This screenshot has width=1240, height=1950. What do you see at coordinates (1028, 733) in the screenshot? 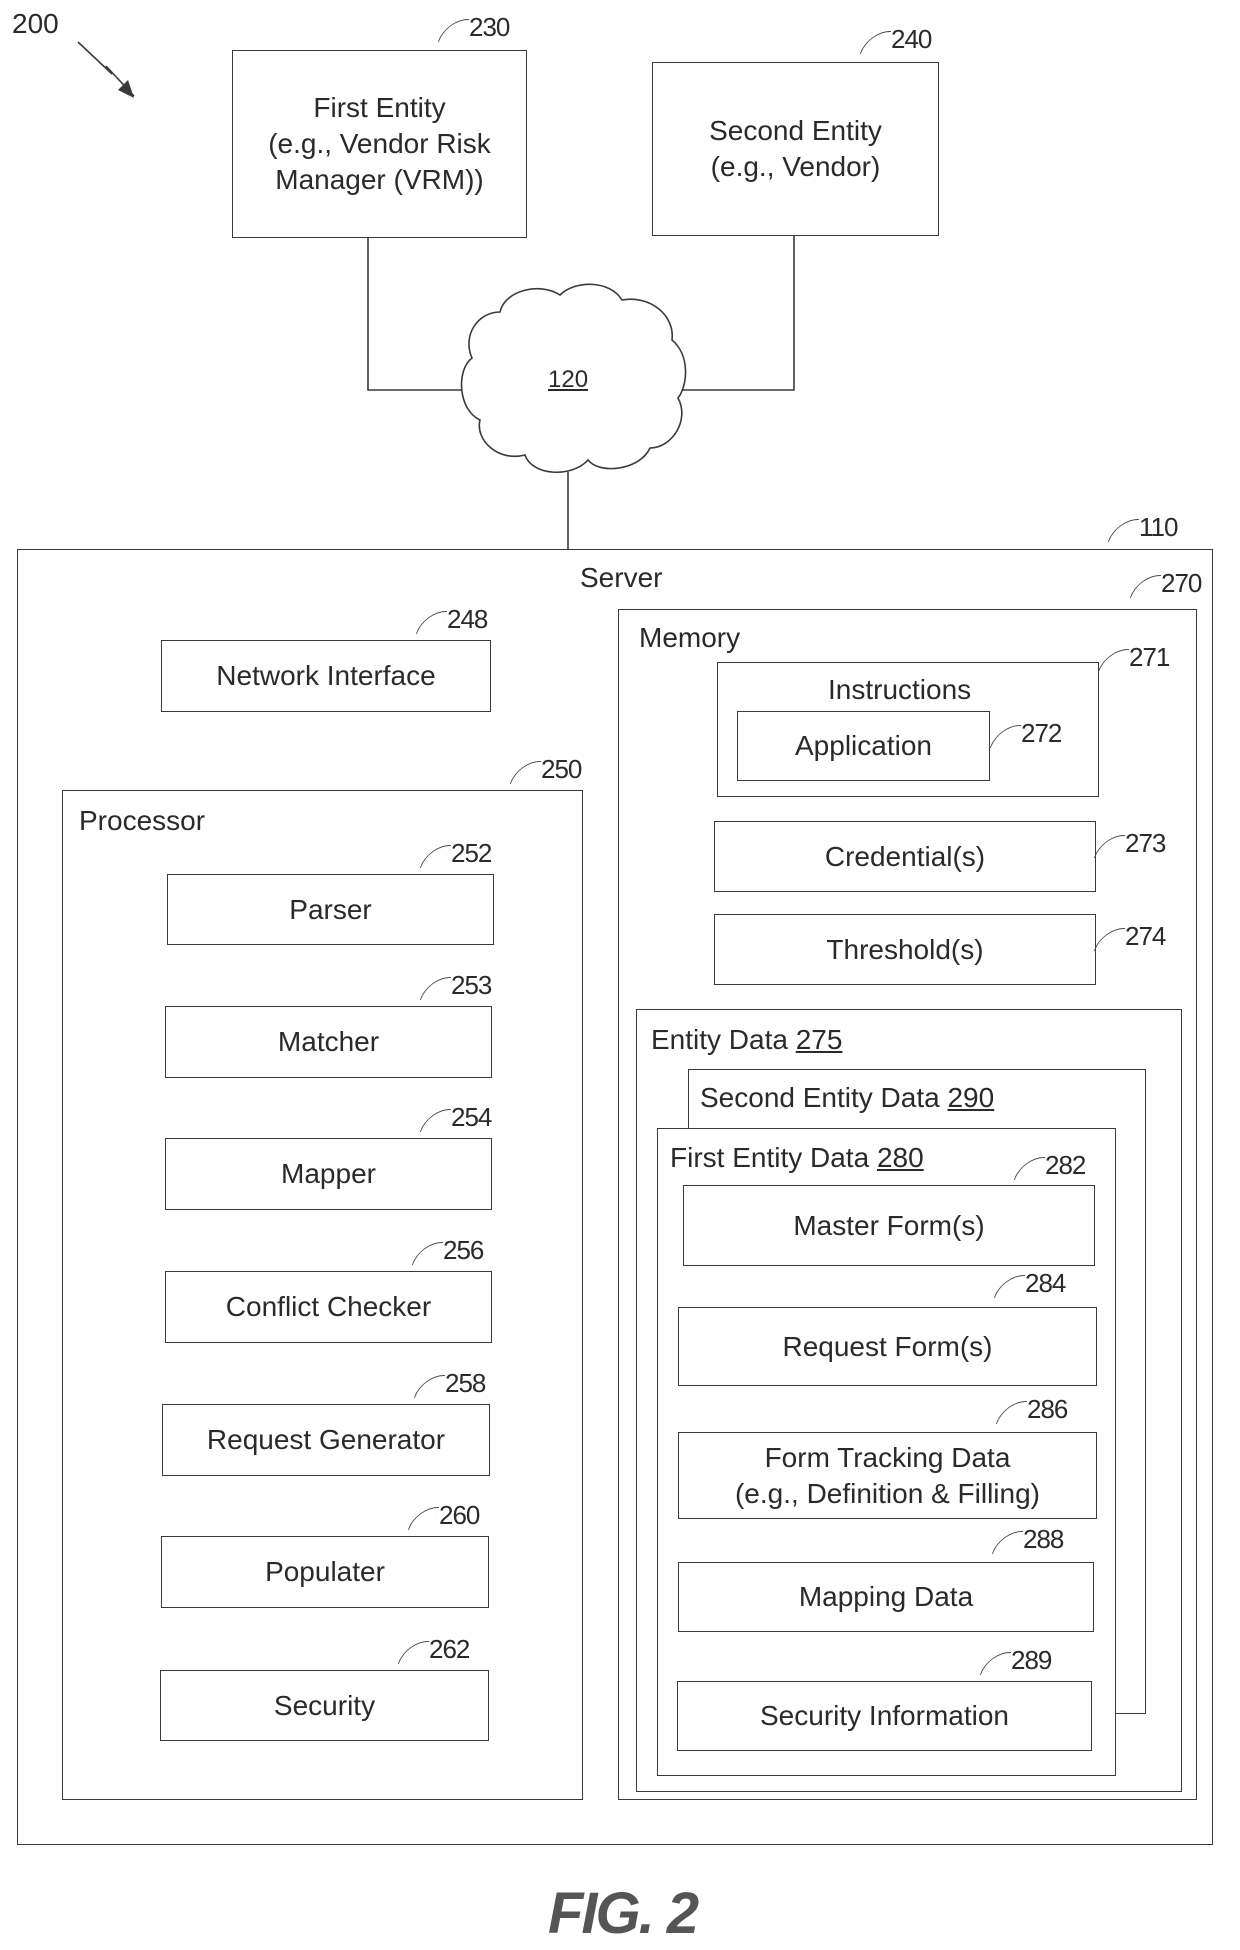
I see `application-ref: 272` at bounding box center [1028, 733].